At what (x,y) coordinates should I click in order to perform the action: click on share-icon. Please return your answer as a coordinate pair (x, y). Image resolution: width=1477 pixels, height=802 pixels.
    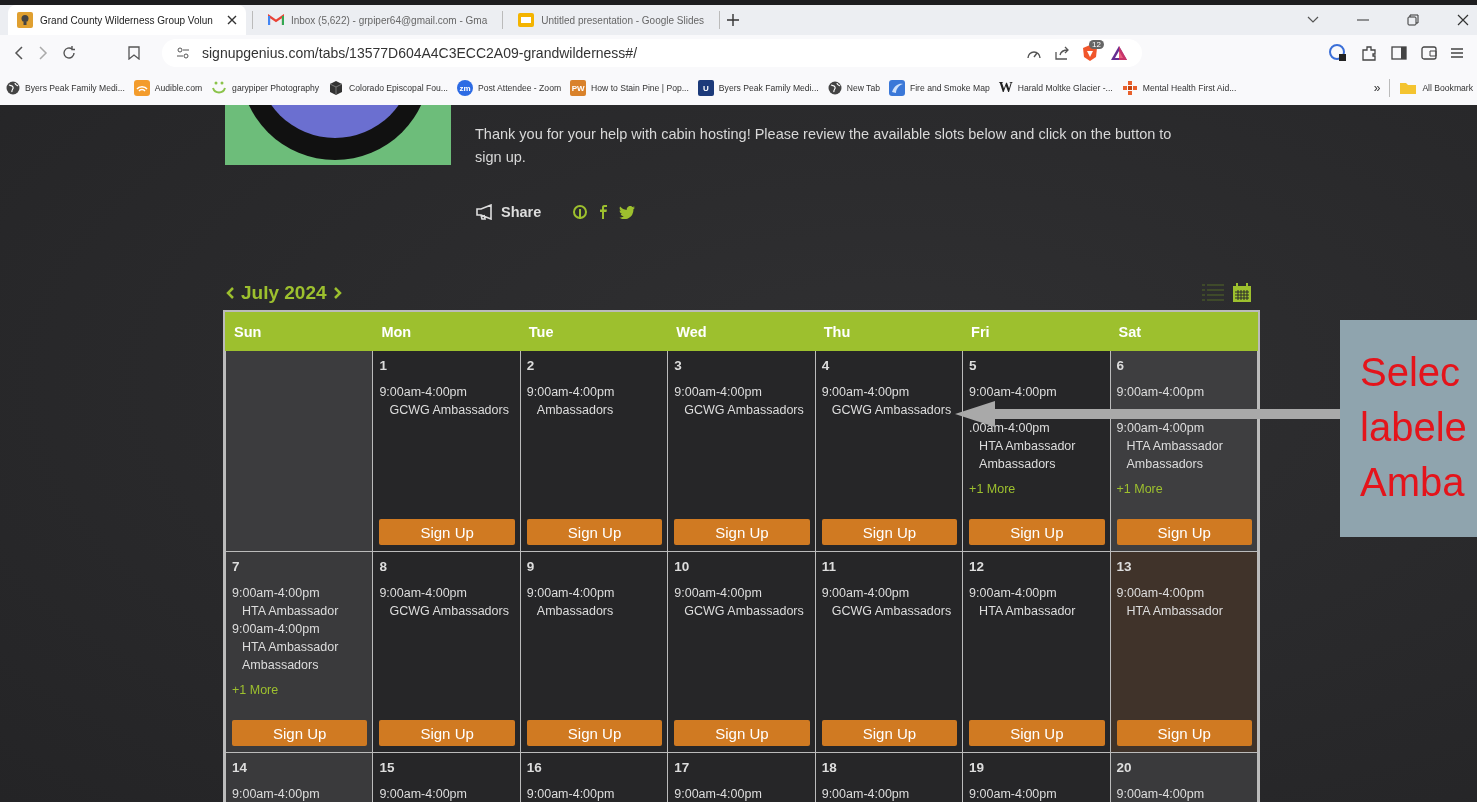
    Looking at the image, I should click on (1062, 53).